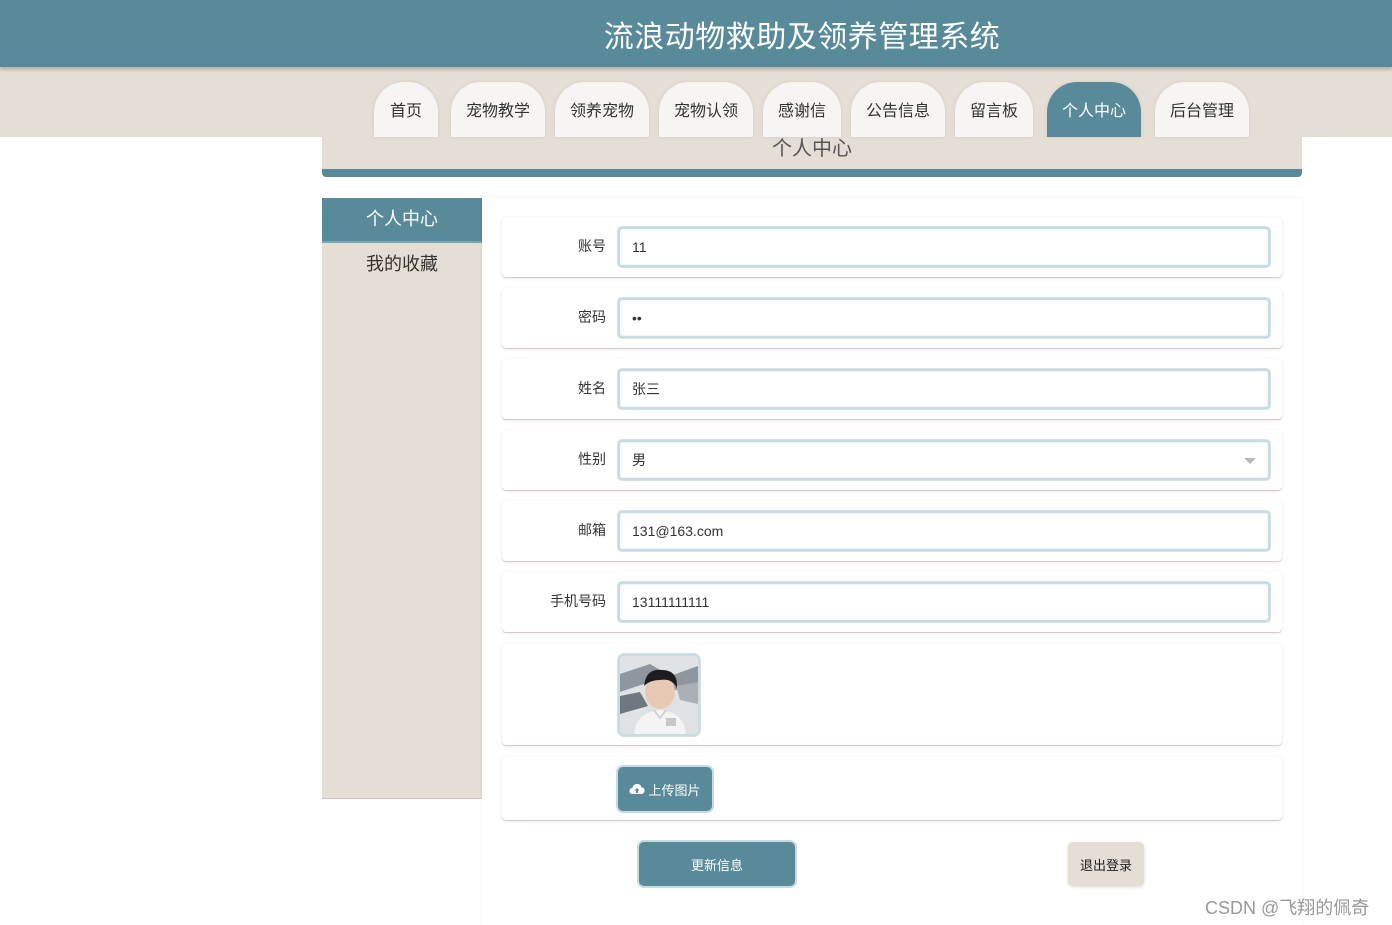 The width and height of the screenshot is (1392, 925). I want to click on nav-item-pet-claim: 宠物认领, so click(706, 109).